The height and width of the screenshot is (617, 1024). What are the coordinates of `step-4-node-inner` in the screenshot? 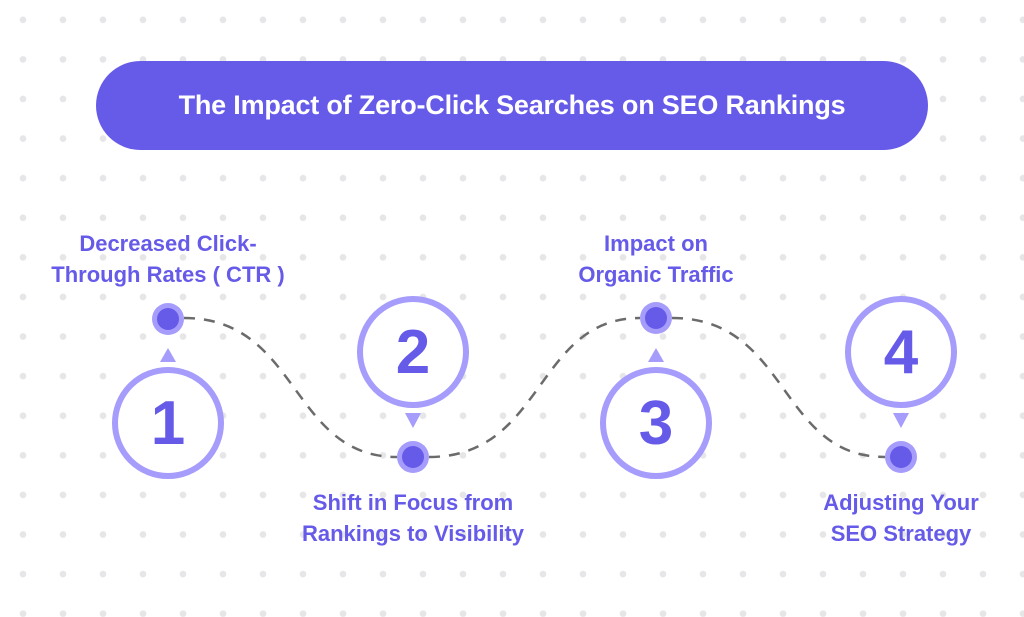 It's located at (901, 457).